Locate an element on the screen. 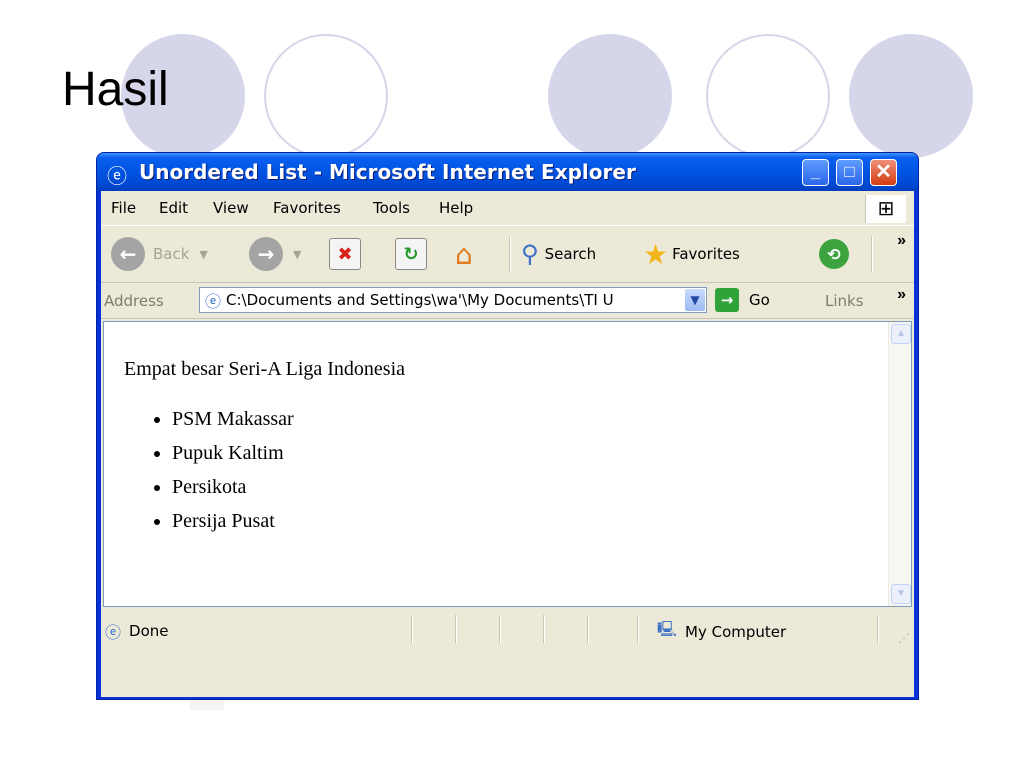 This screenshot has height=768, width=1024. ie-page-icon: ⓔ is located at coordinates (113, 632).